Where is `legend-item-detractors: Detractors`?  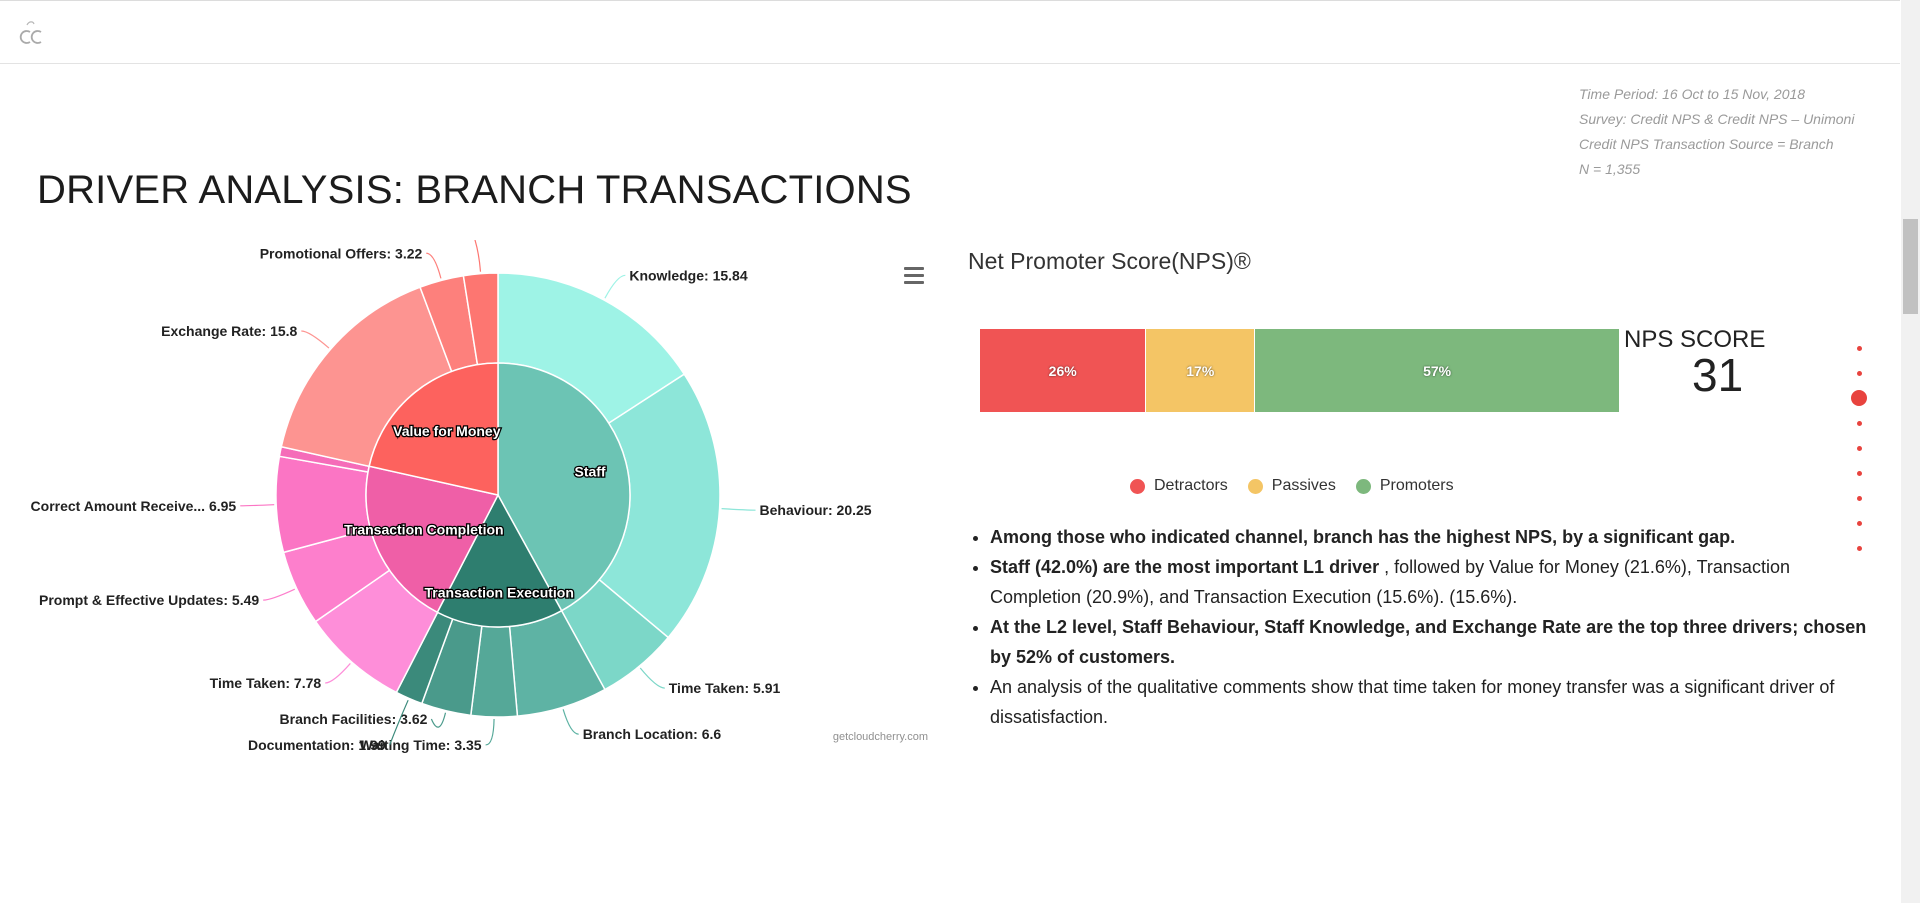
legend-item-detractors: Detractors is located at coordinates (1179, 486).